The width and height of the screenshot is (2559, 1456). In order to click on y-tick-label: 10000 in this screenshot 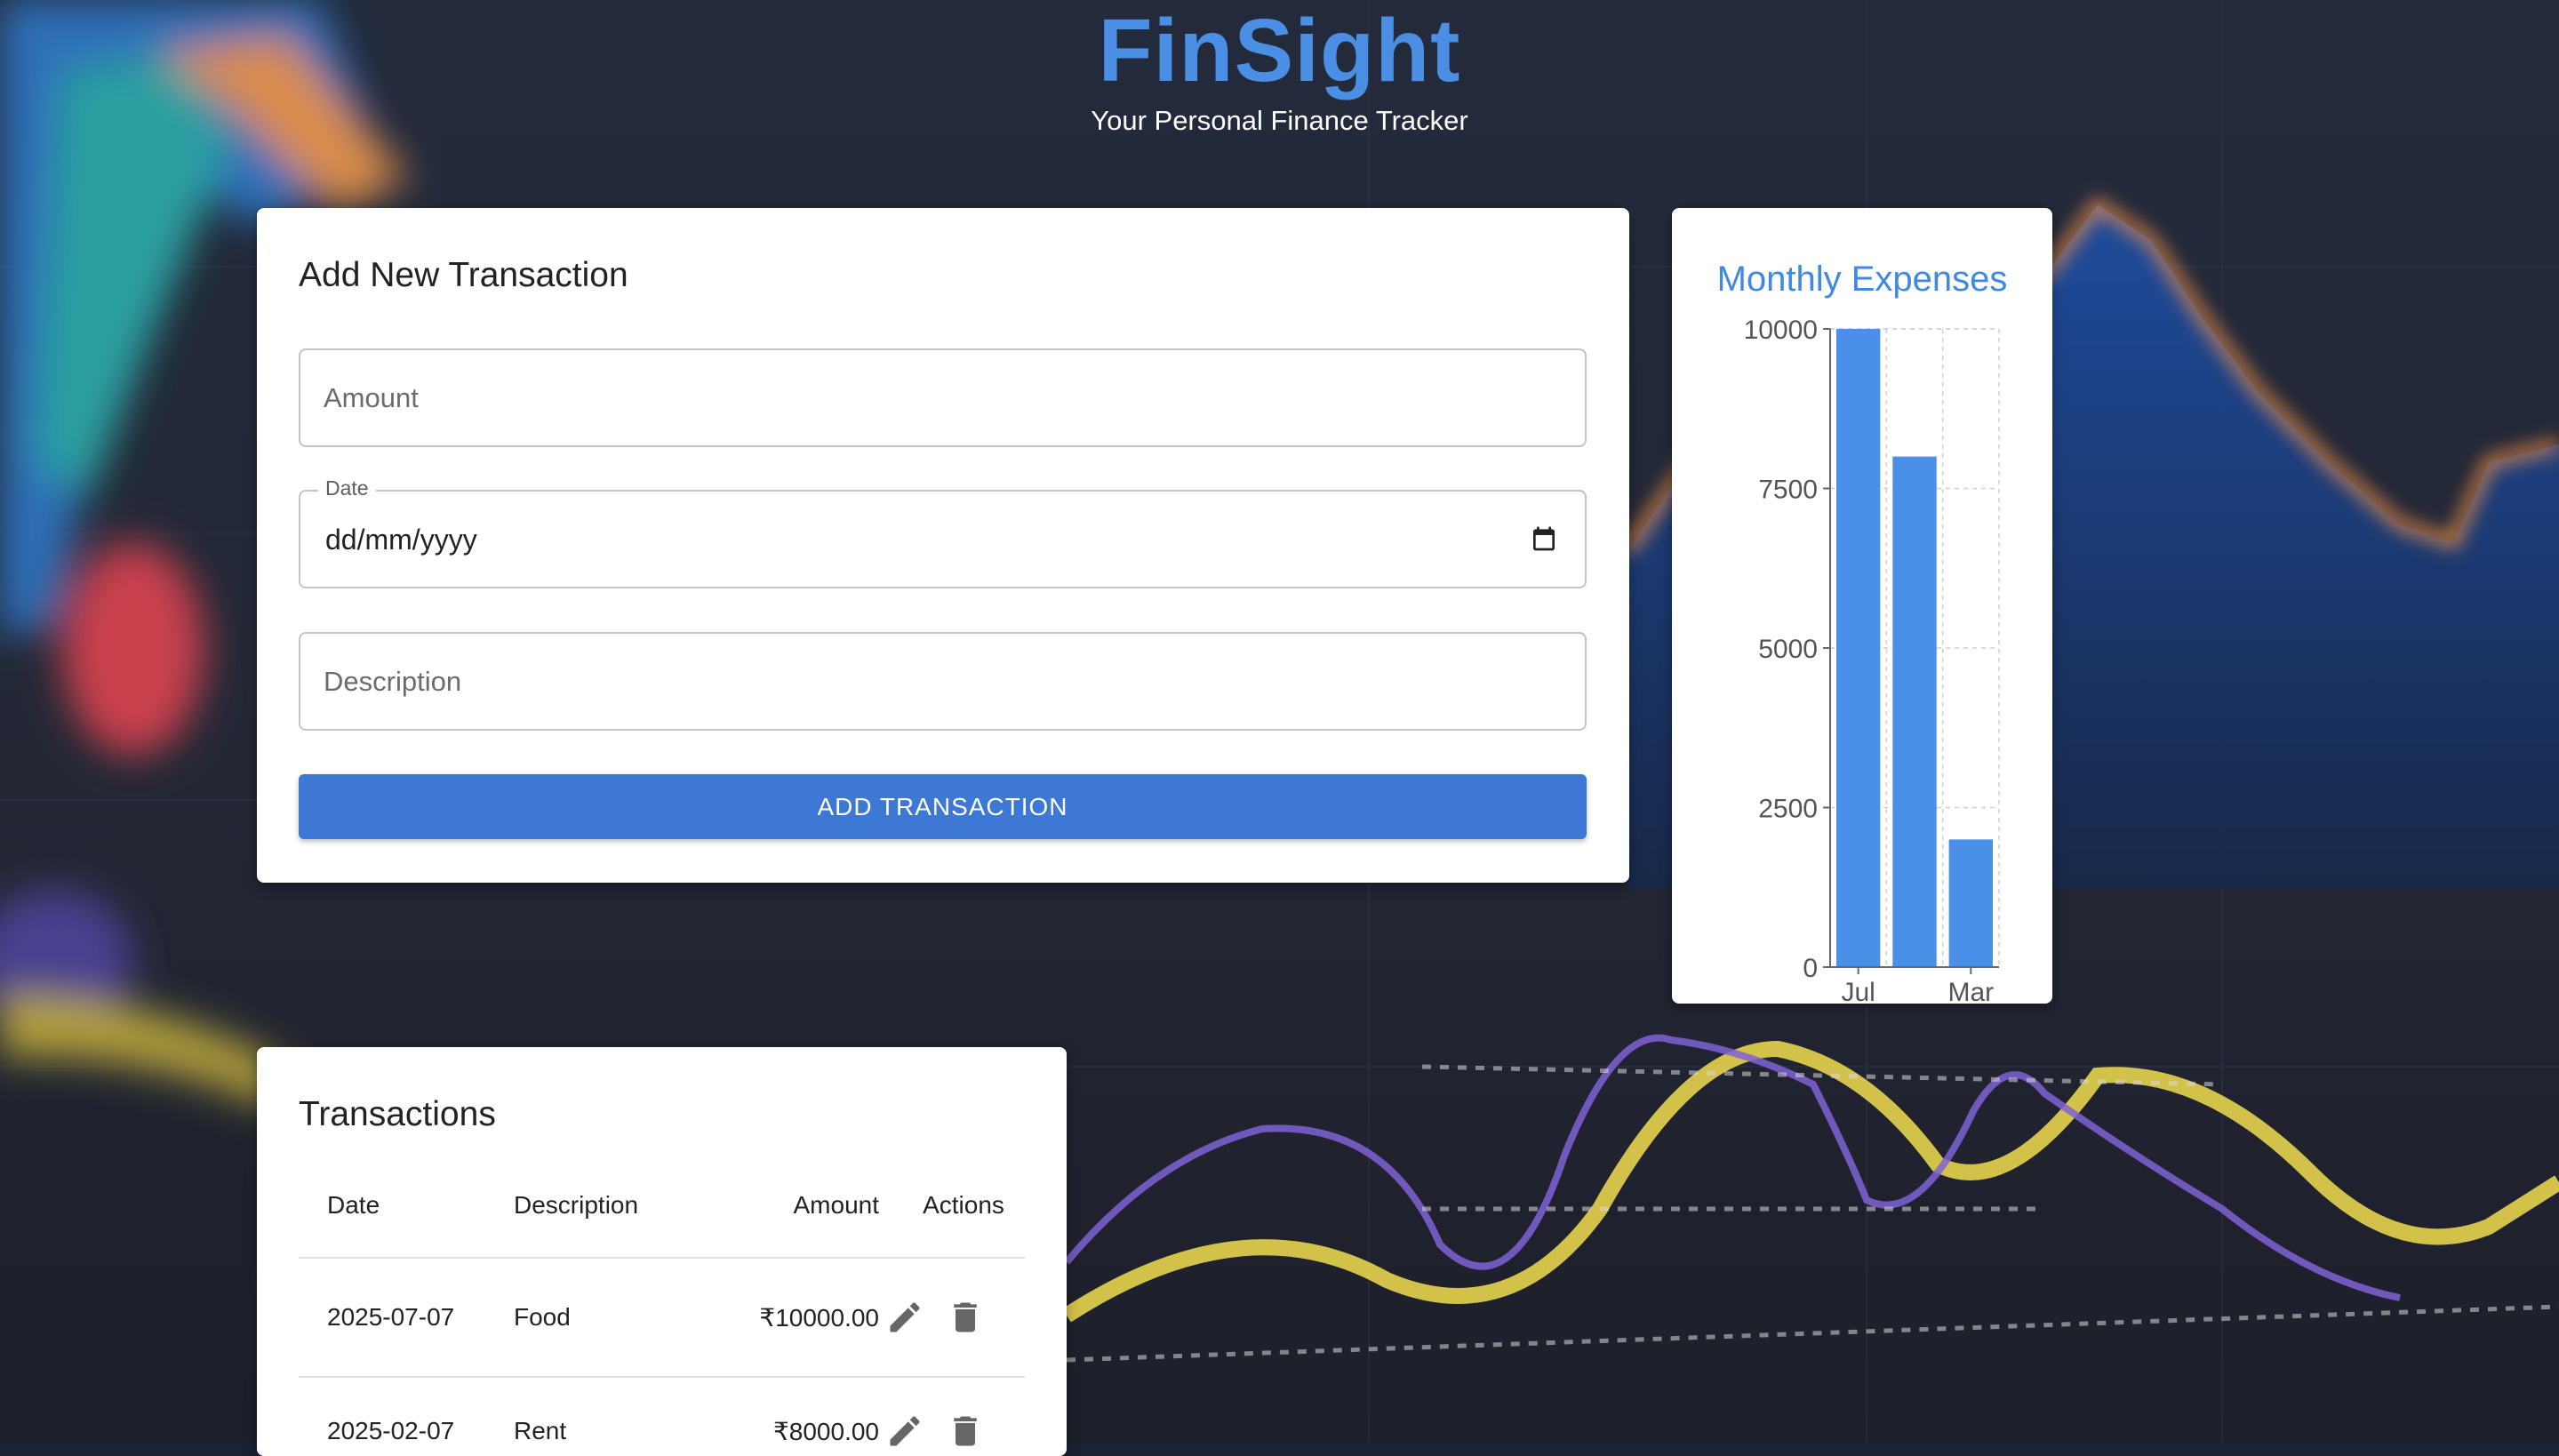, I will do `click(1781, 330)`.